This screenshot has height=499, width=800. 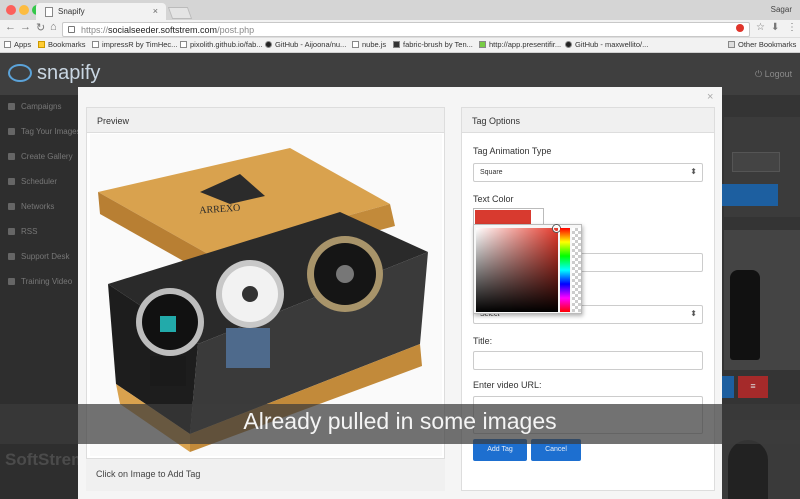 What do you see at coordinates (11, 131) in the screenshot?
I see `tag-icon` at bounding box center [11, 131].